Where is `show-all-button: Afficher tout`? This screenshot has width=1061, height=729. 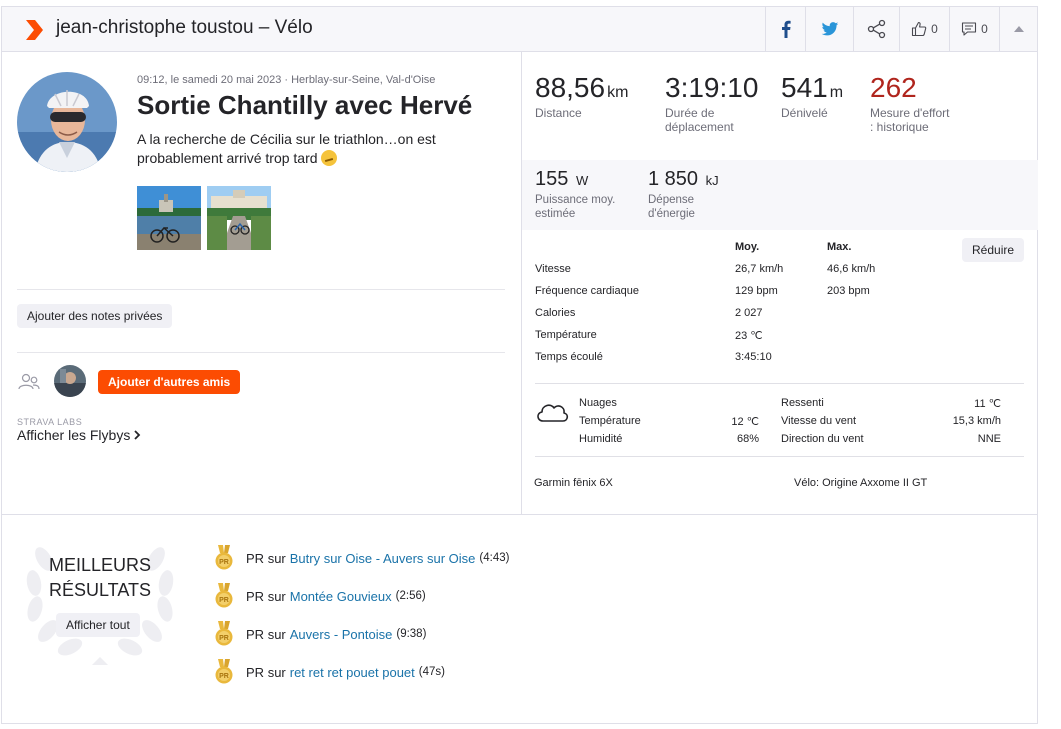 show-all-button: Afficher tout is located at coordinates (98, 625).